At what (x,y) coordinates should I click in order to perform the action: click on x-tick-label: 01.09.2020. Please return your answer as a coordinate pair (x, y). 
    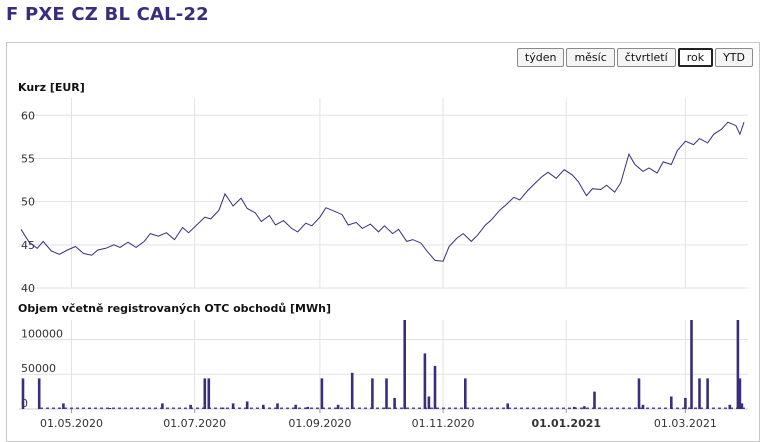
    Looking at the image, I should click on (319, 423).